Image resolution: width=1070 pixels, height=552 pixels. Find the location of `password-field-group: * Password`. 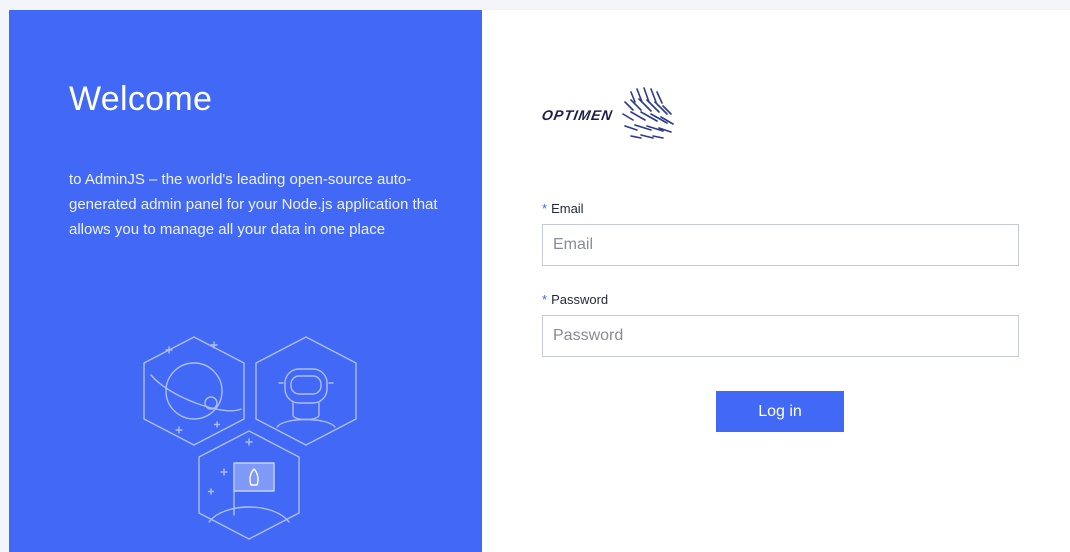

password-field-group: * Password is located at coordinates (780, 324).